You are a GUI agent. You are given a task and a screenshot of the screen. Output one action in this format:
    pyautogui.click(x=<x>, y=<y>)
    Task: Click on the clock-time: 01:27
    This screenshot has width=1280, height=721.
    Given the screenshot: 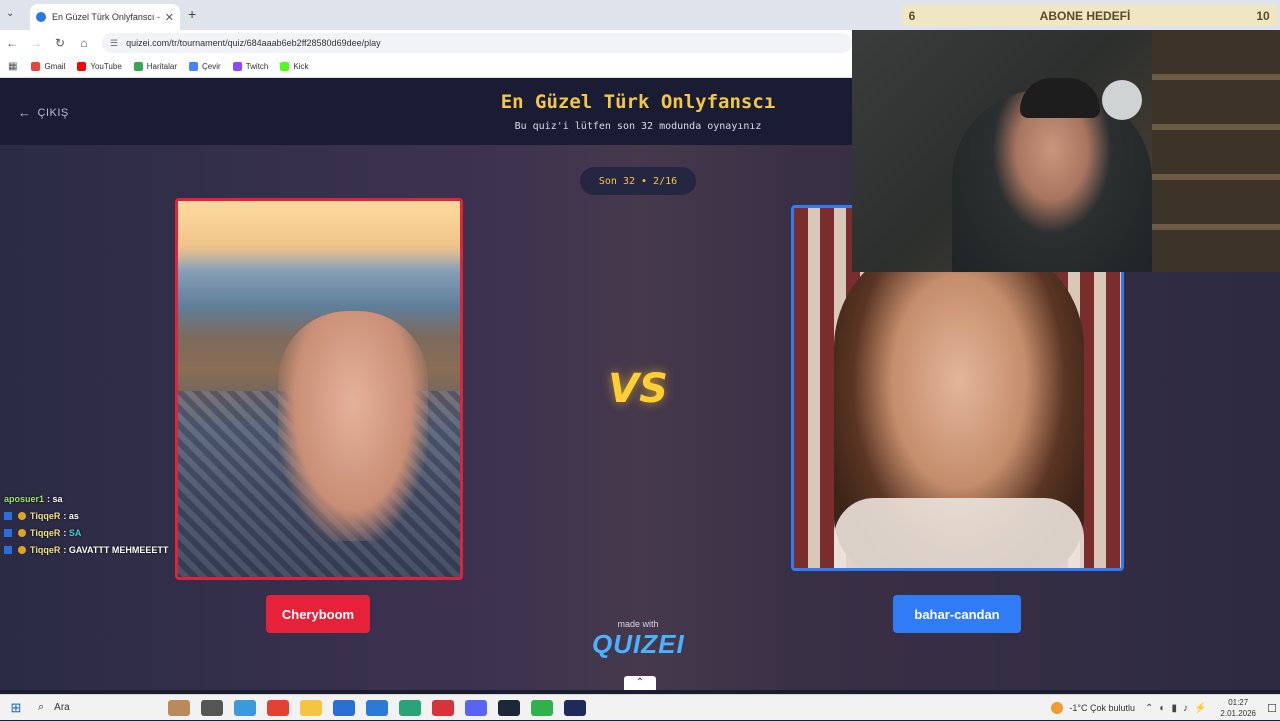 What is the action you would take?
    pyautogui.click(x=1238, y=702)
    